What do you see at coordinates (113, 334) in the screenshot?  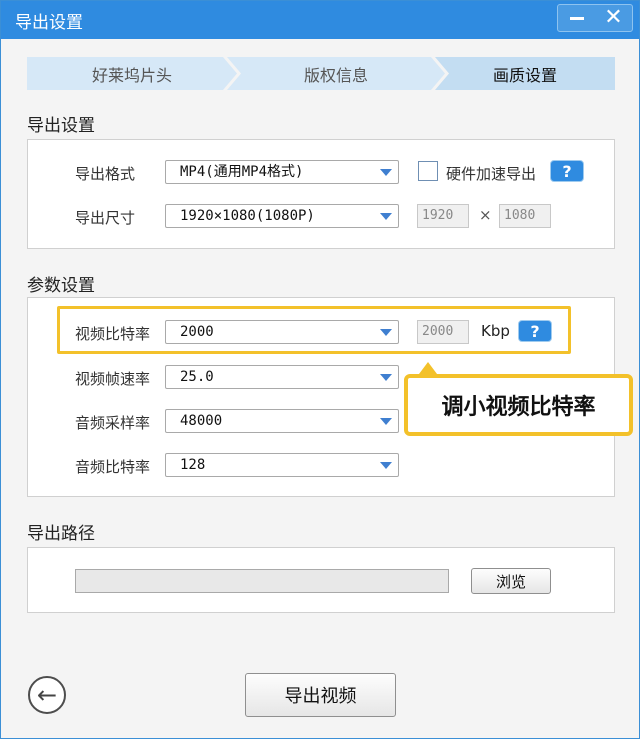 I see `video-bitrate-label: 视频比特率` at bounding box center [113, 334].